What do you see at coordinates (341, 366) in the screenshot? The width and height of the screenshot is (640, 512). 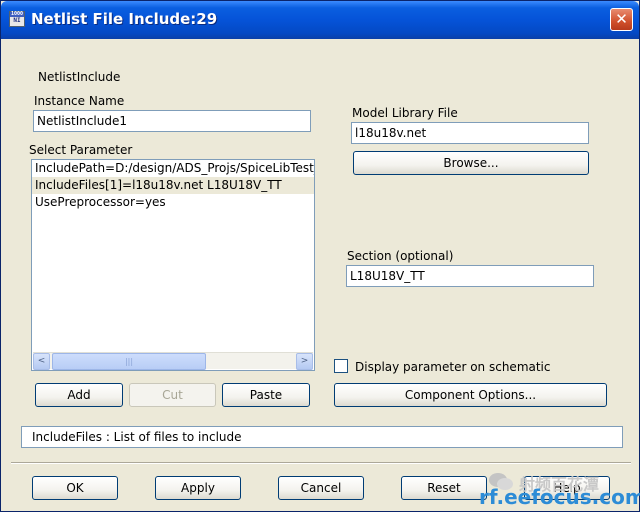 I see `display-parameter-checkbox` at bounding box center [341, 366].